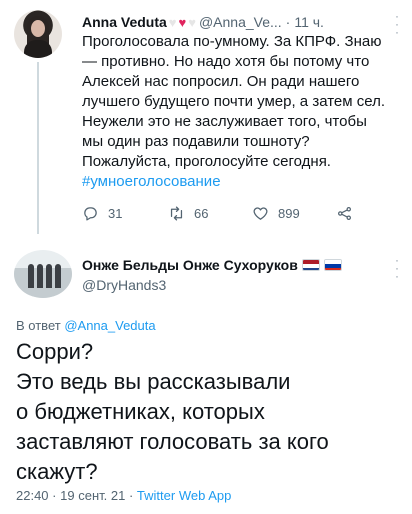  What do you see at coordinates (151, 181) in the screenshot?
I see `hashtag-link: #умноеголосование` at bounding box center [151, 181].